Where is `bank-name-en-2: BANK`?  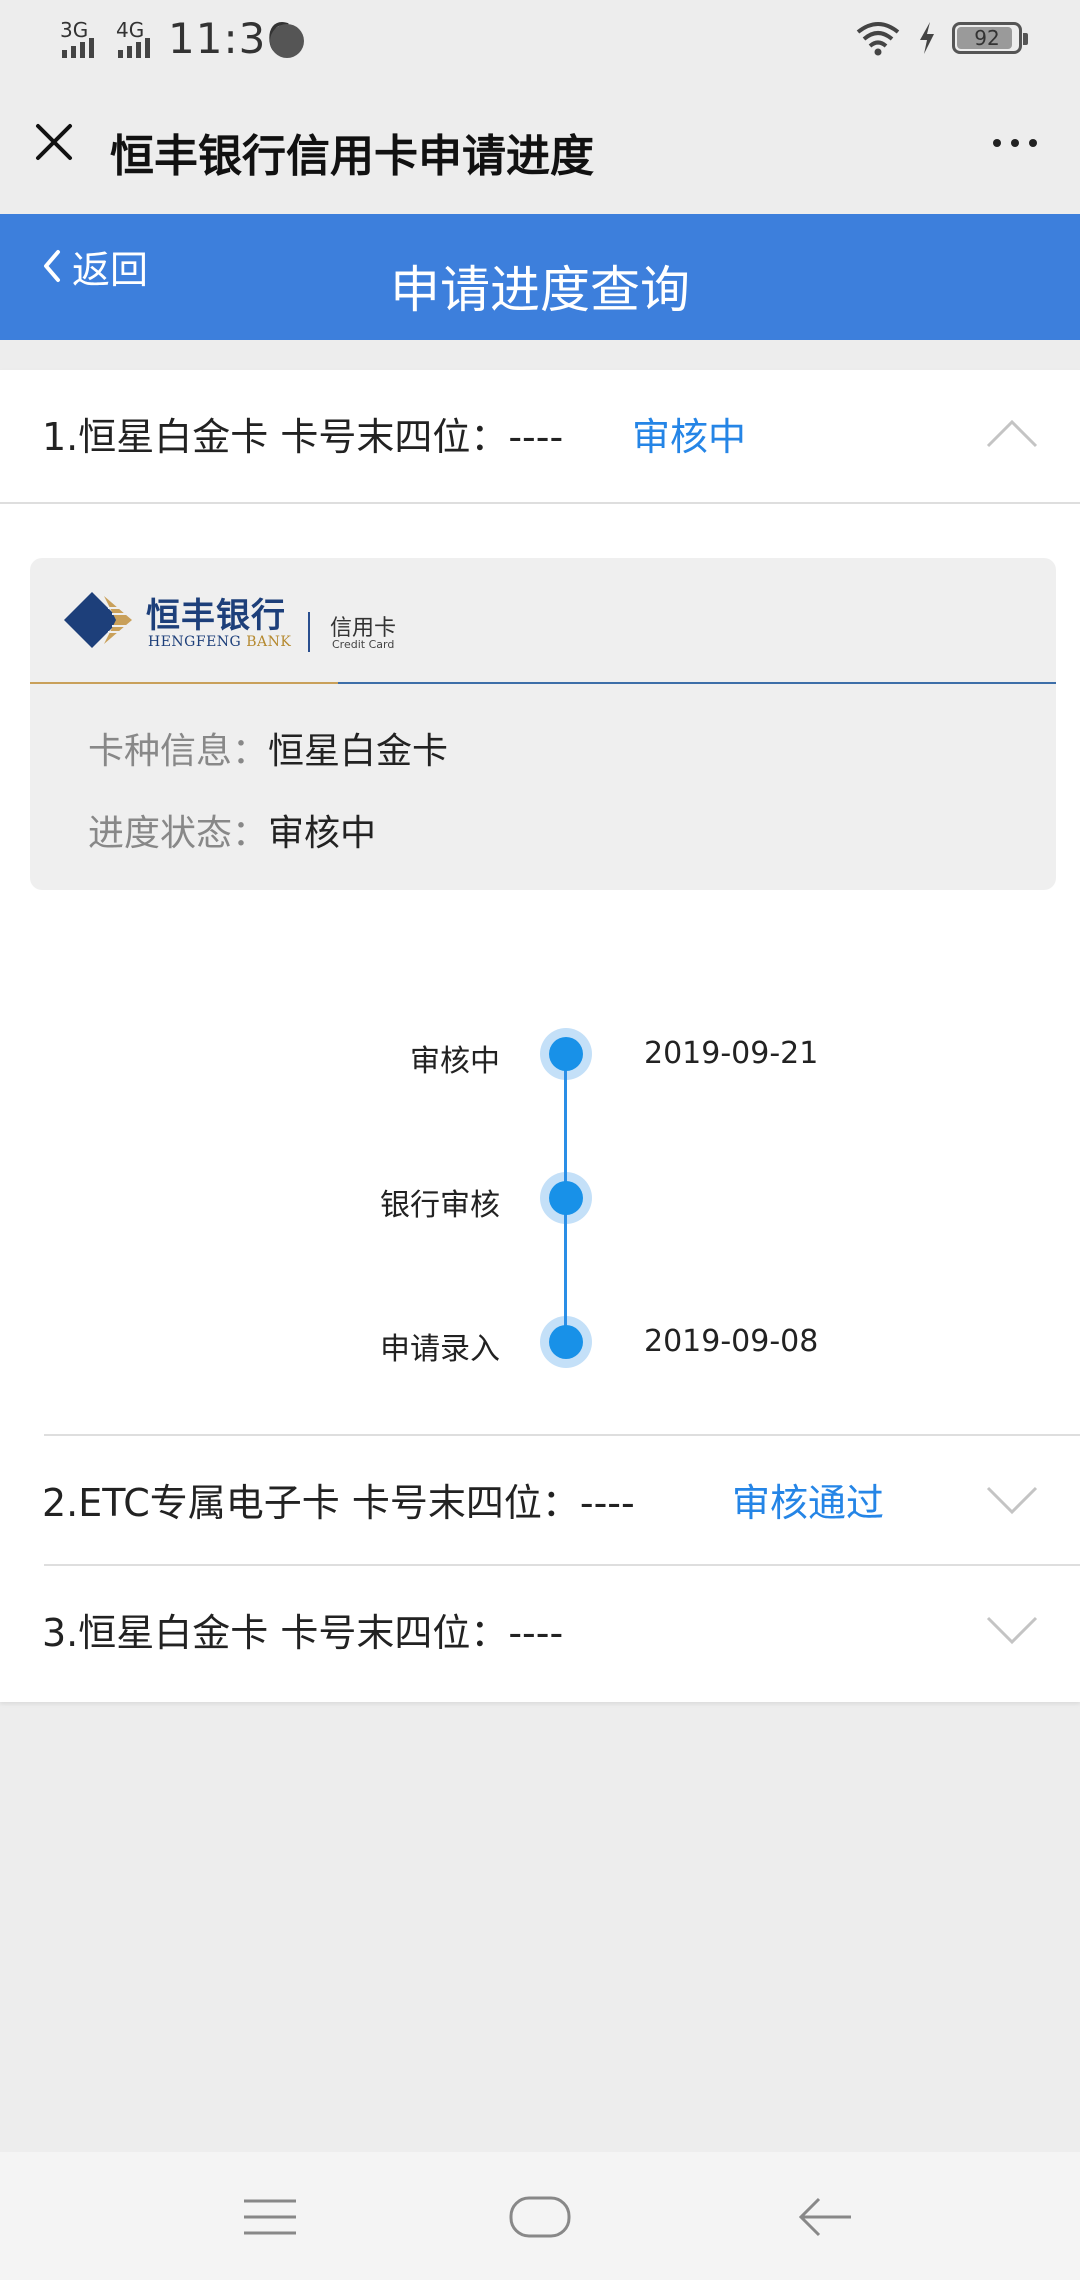 bank-name-en-2: BANK is located at coordinates (269, 642).